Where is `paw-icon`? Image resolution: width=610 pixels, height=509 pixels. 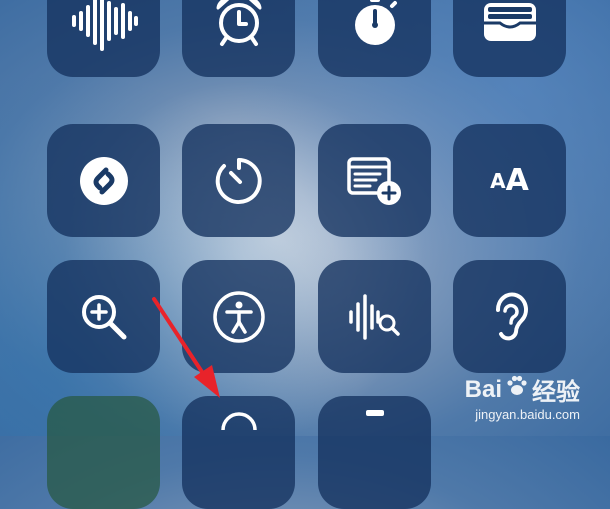 paw-icon is located at coordinates (517, 389).